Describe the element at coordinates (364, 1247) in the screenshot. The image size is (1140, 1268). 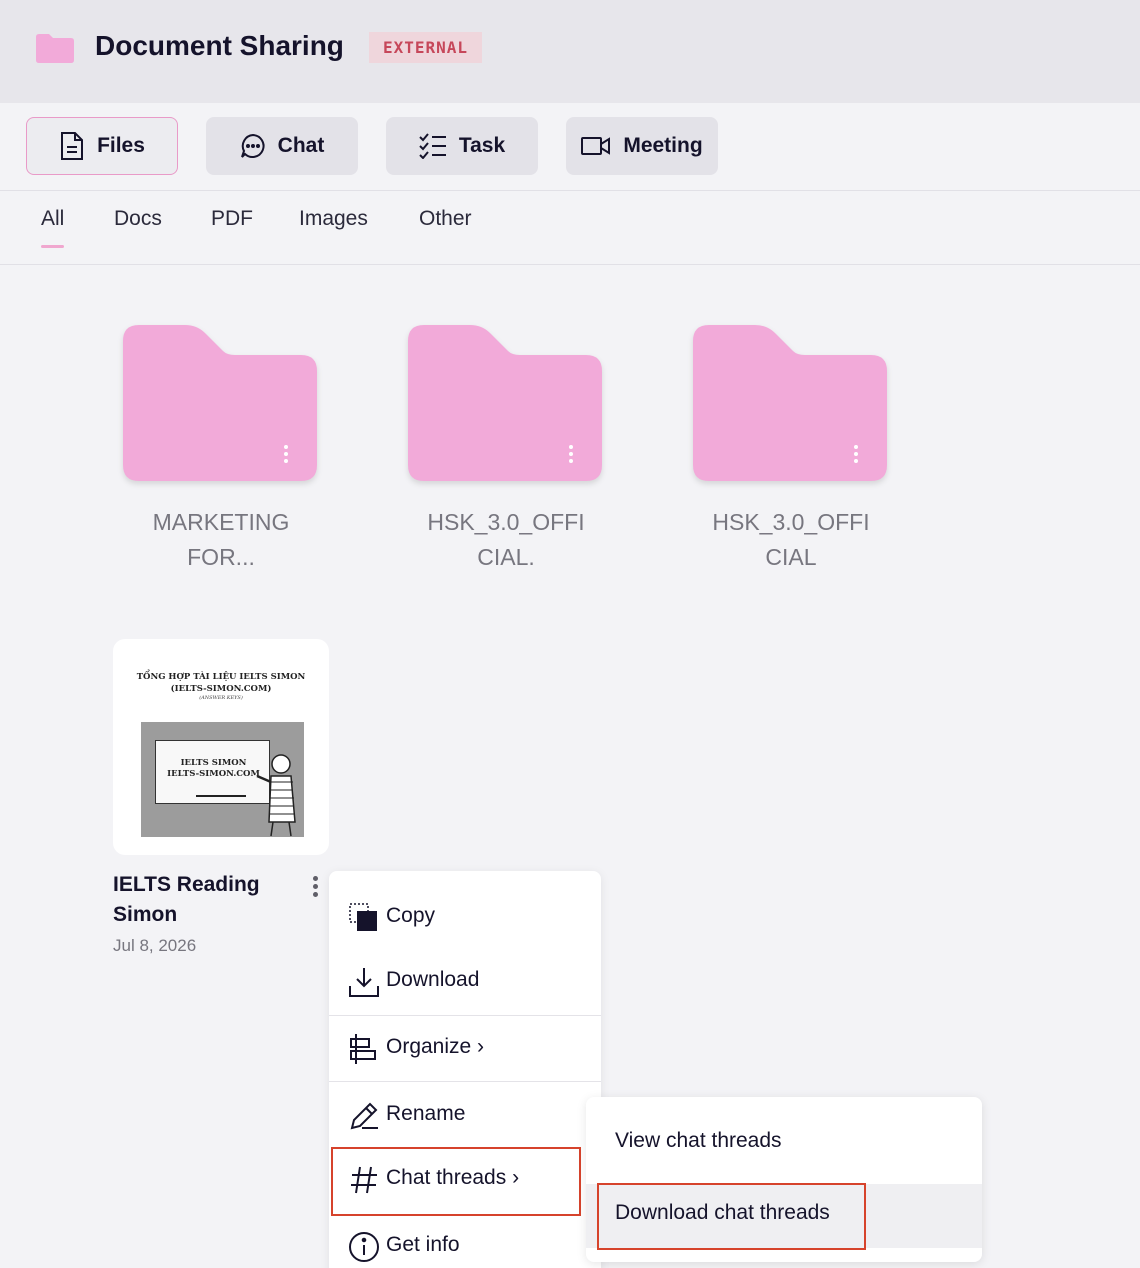
I see `info-icon` at that location.